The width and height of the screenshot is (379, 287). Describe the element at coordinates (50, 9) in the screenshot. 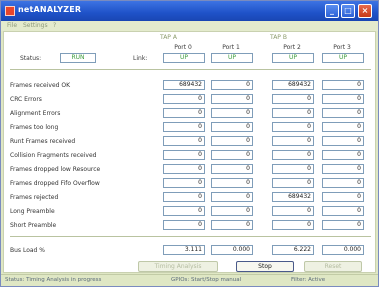

I see `window-title: netANALYZER` at that location.